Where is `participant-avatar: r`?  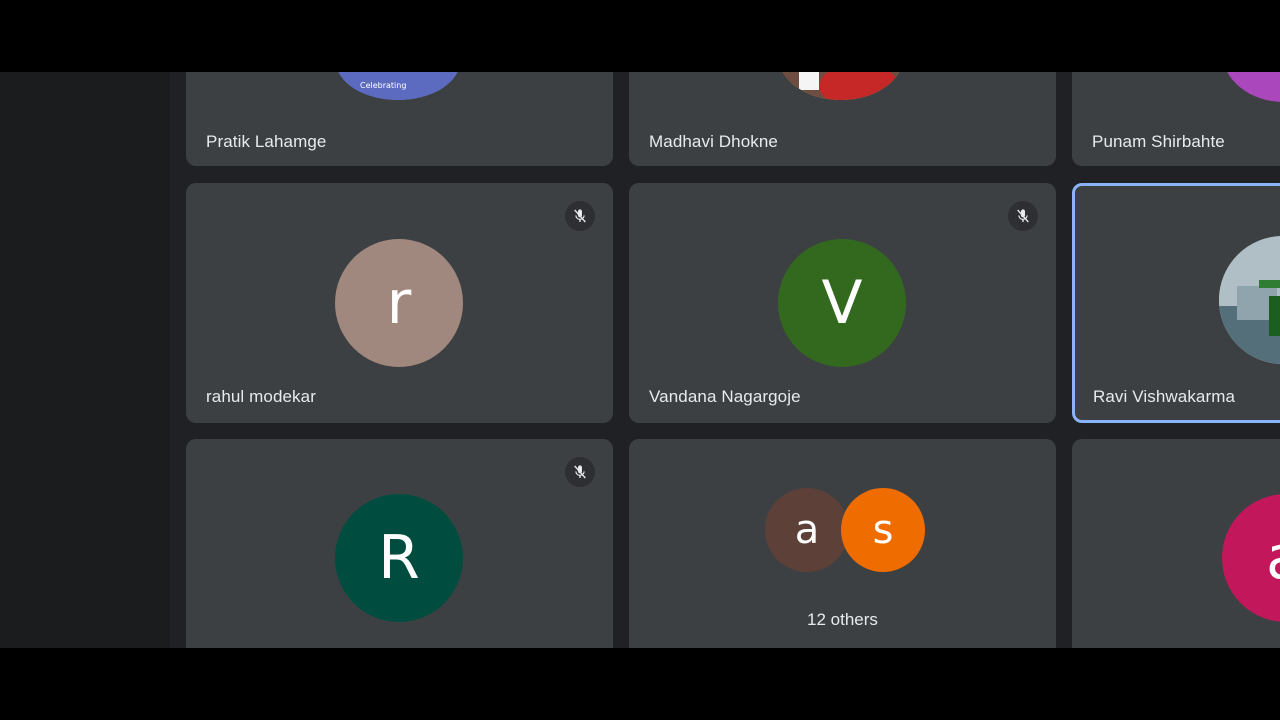
participant-avatar: r is located at coordinates (399, 303).